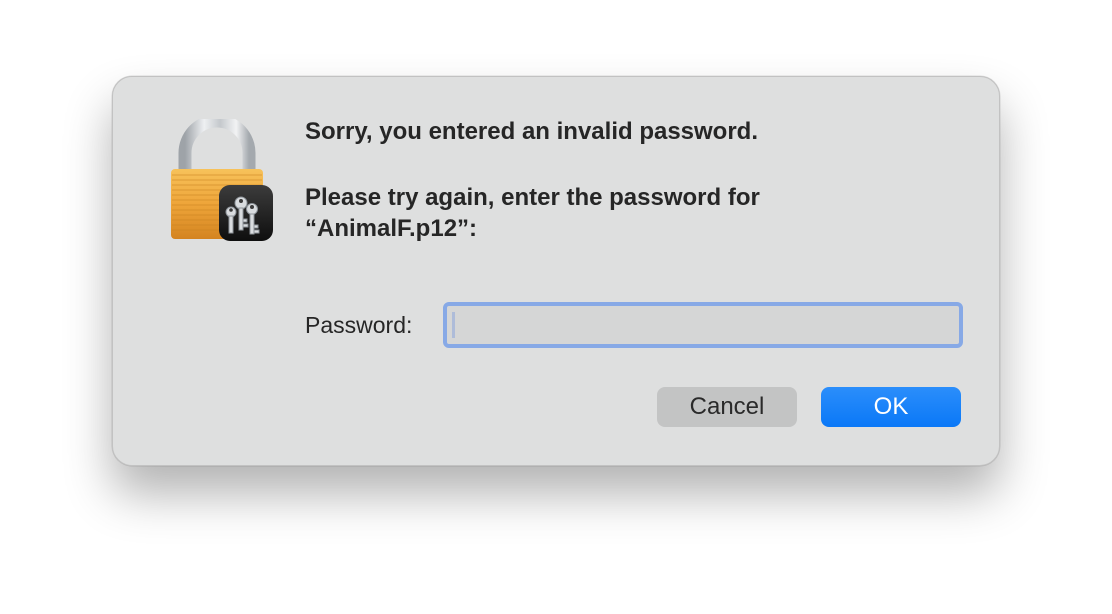 The width and height of the screenshot is (1112, 614). What do you see at coordinates (703, 325) in the screenshot?
I see `password-field` at bounding box center [703, 325].